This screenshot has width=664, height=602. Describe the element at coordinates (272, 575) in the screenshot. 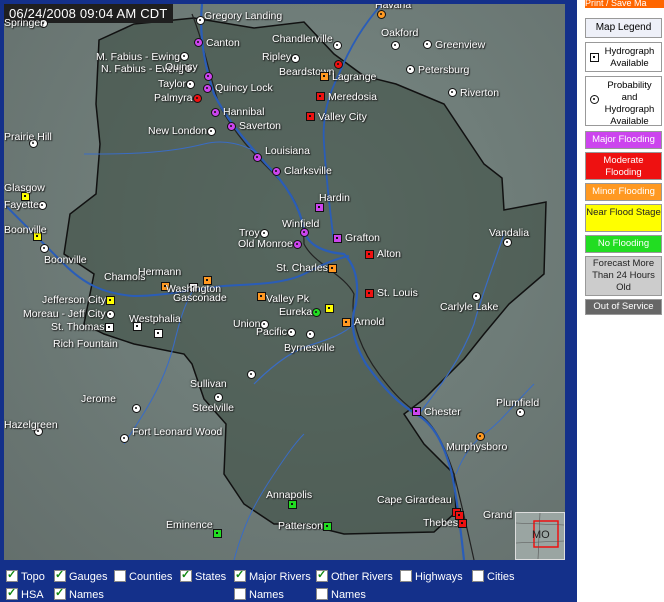

I see `toggle-major-rivers: Major Rivers` at that location.